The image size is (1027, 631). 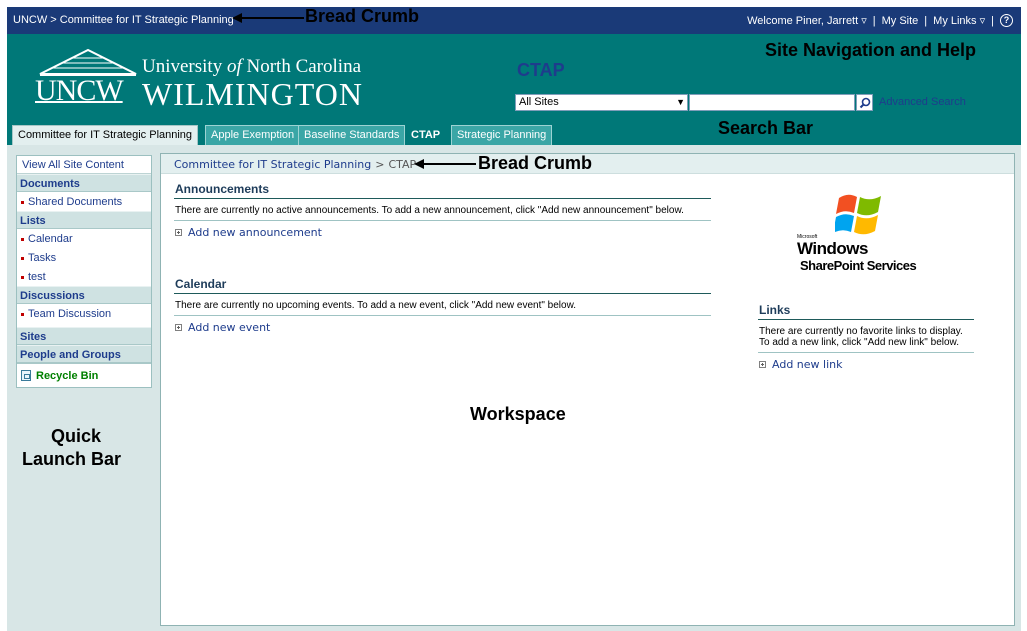 What do you see at coordinates (426, 135) in the screenshot?
I see `tab-ctap: CTAP` at bounding box center [426, 135].